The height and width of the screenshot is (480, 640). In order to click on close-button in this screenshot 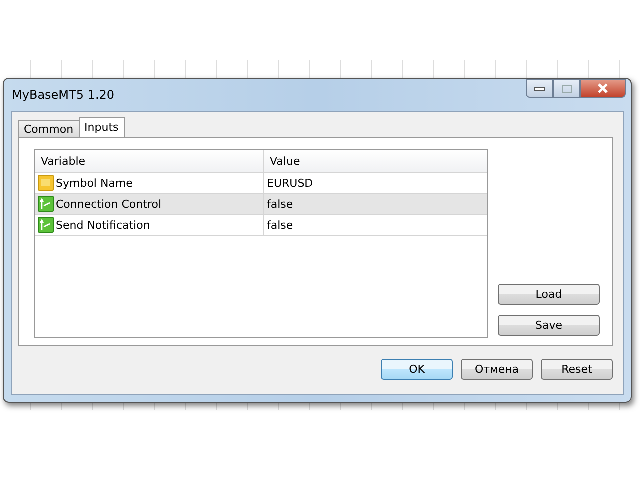, I will do `click(603, 88)`.